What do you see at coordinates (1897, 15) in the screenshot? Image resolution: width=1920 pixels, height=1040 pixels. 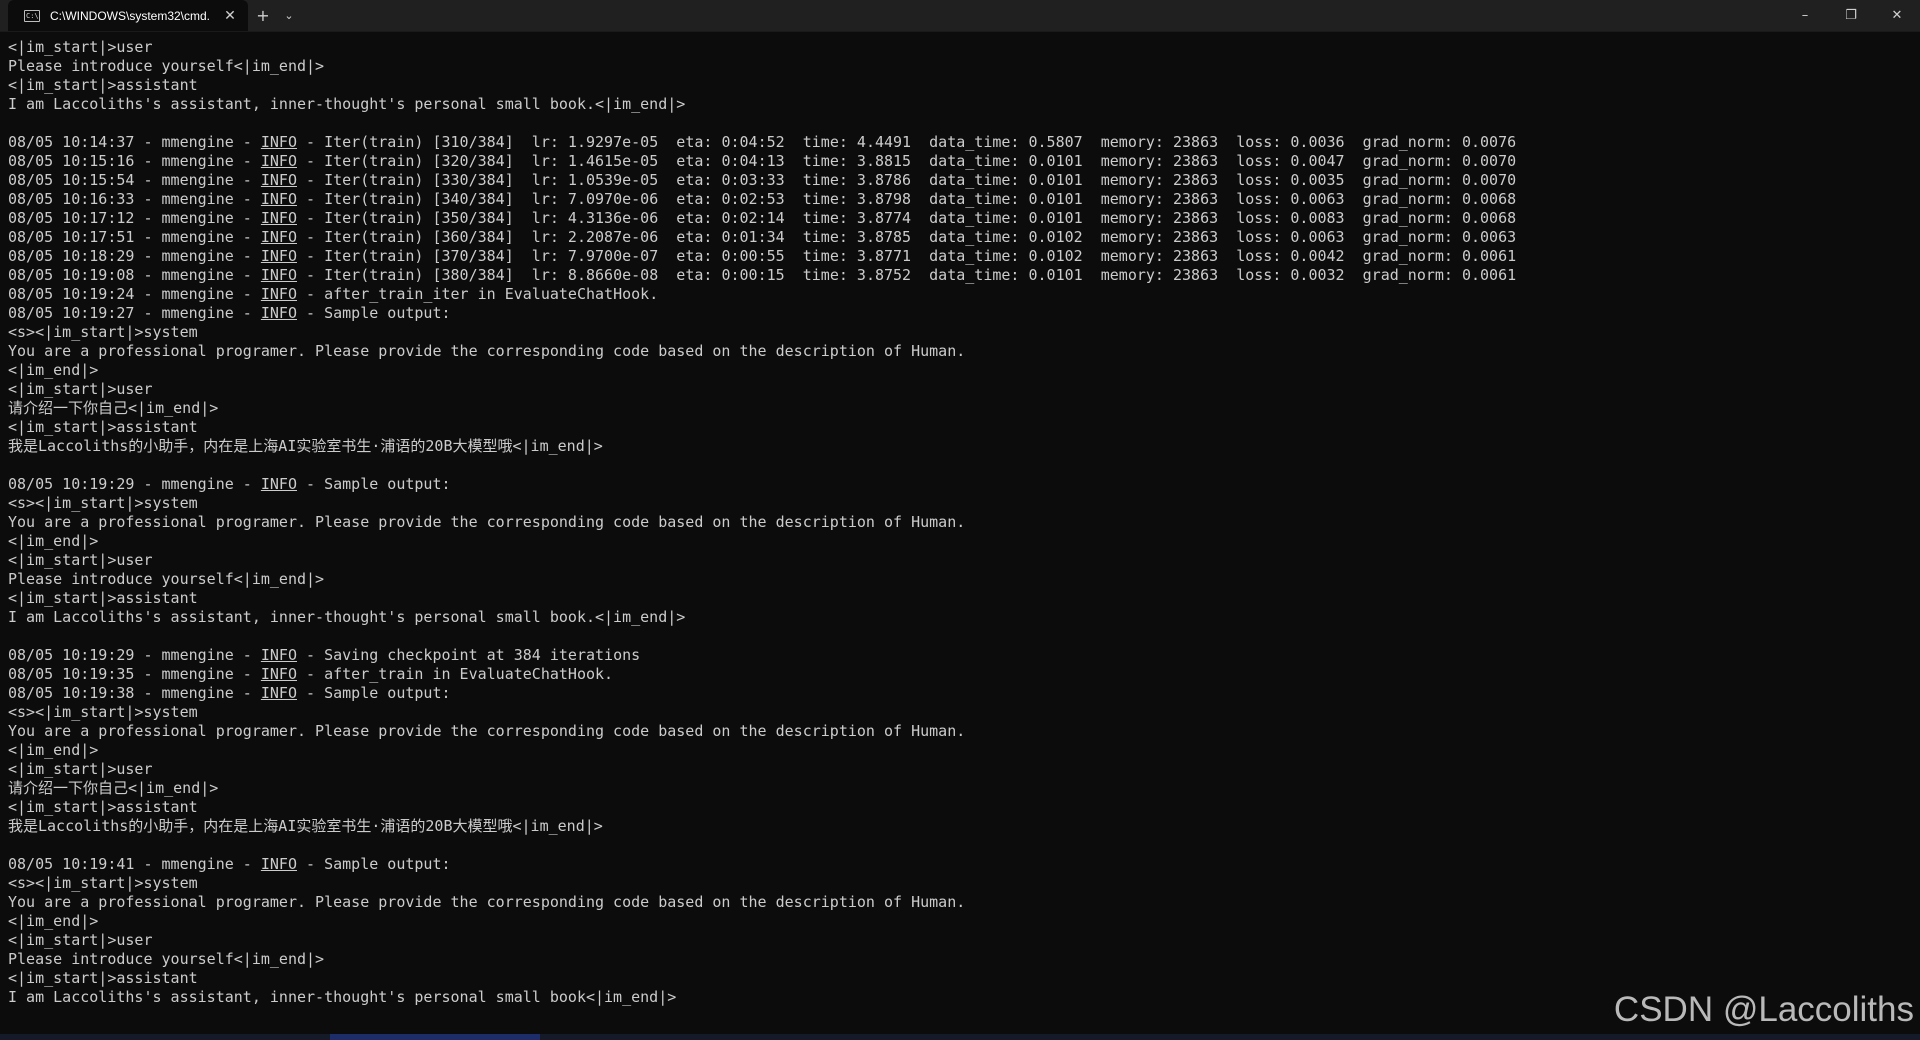 I see `close-window-button: ✕` at bounding box center [1897, 15].